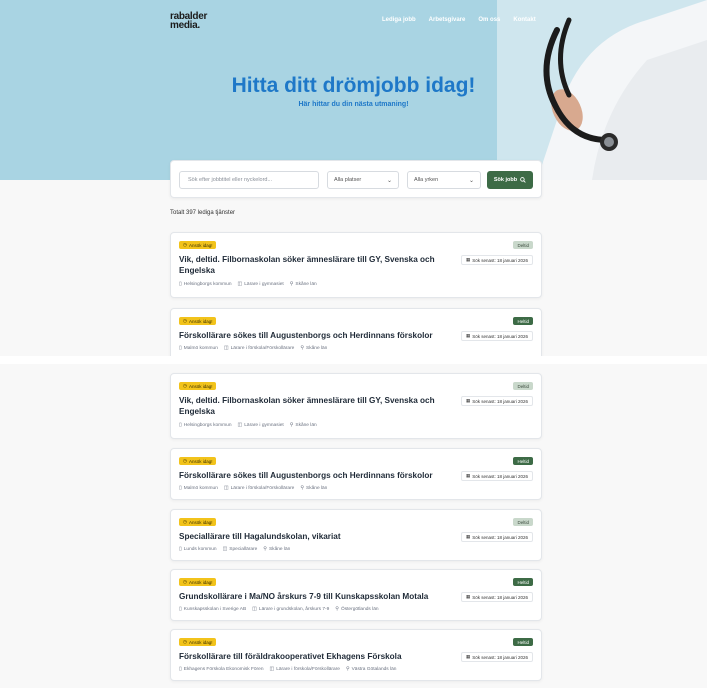 The height and width of the screenshot is (688, 707). What do you see at coordinates (215, 609) in the screenshot?
I see `employer-name: Kunskapsskolan i Sverige AB` at bounding box center [215, 609].